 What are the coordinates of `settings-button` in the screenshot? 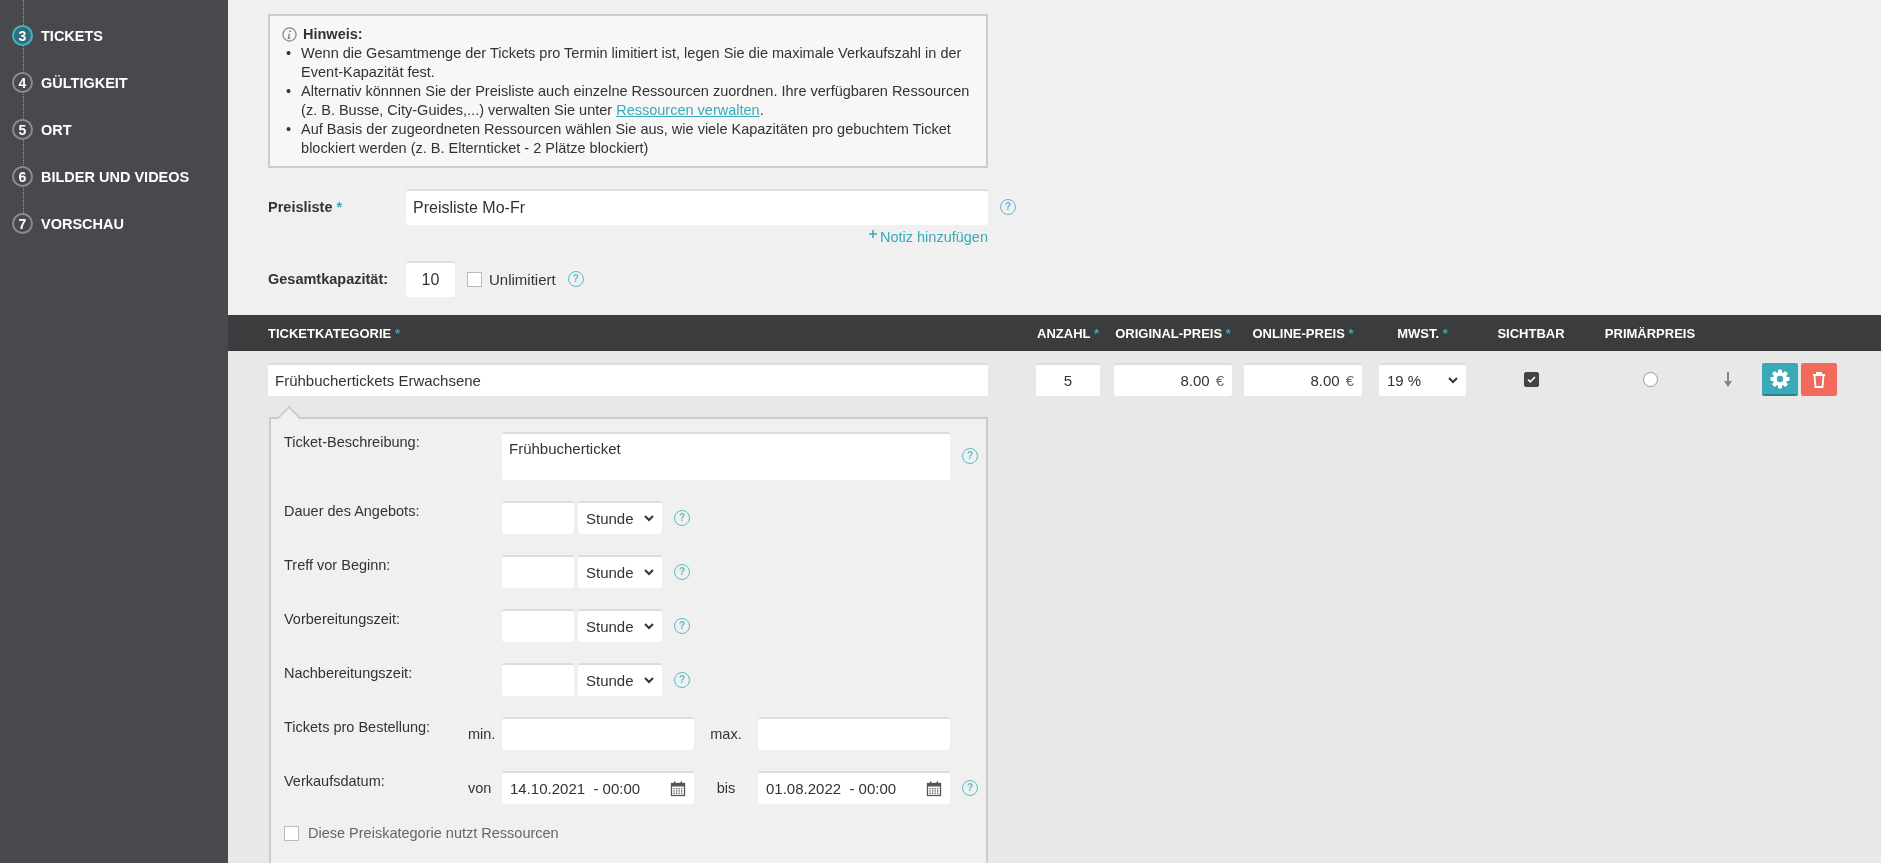 It's located at (1780, 379).